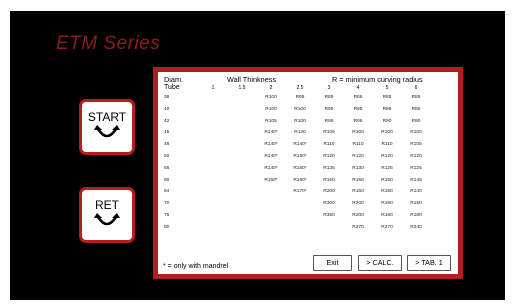 This screenshot has height=305, width=515. What do you see at coordinates (167, 109) in the screenshot?
I see `tube-diameter-cell: 40` at bounding box center [167, 109].